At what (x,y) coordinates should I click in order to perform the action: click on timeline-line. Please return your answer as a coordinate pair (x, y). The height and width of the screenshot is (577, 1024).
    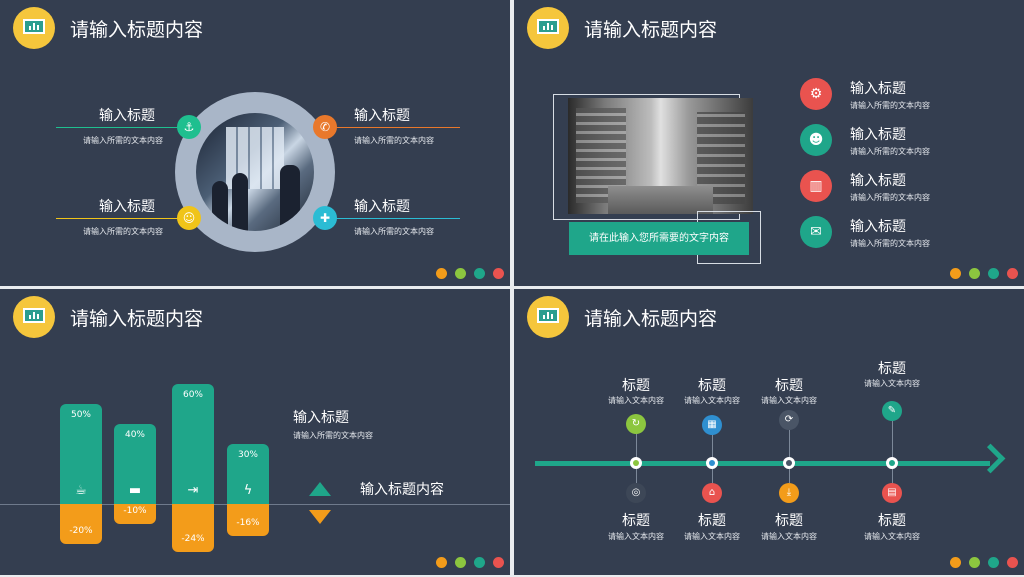
    Looking at the image, I should click on (762, 463).